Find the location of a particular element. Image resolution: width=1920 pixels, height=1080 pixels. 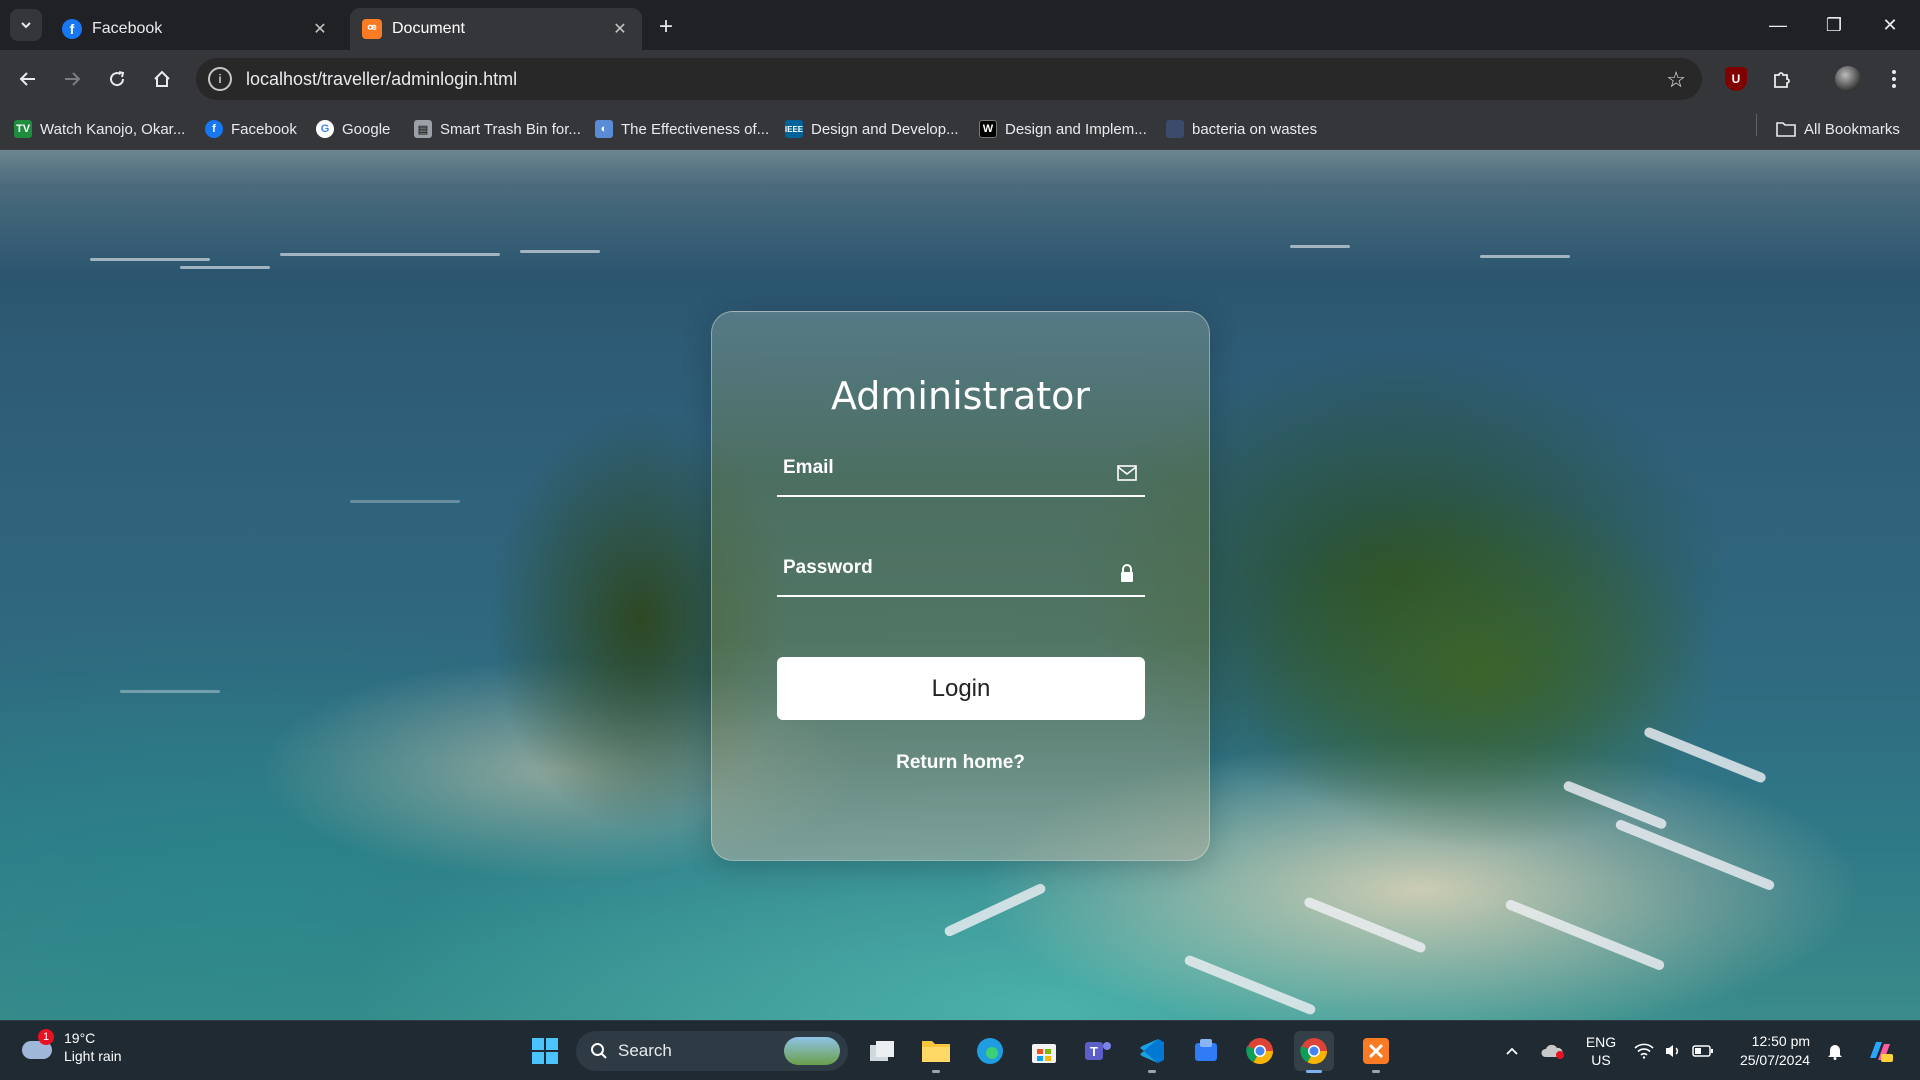

reload-icon is located at coordinates (117, 79).